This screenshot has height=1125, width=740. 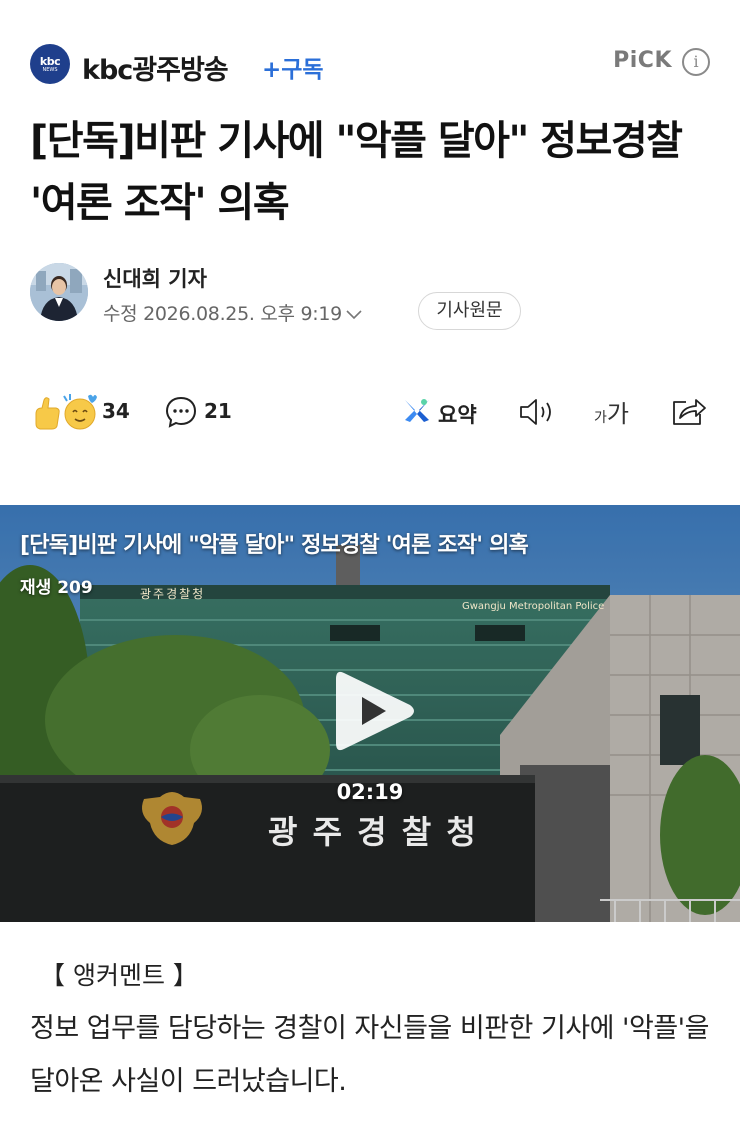 I want to click on font-size-large: 가, so click(x=617, y=414).